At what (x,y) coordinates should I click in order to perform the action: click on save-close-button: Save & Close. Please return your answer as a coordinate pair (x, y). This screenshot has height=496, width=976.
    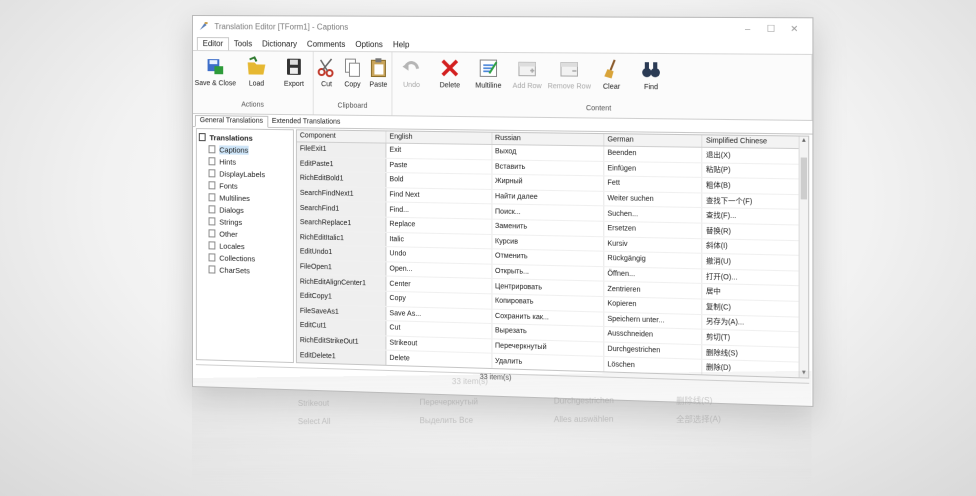
    Looking at the image, I should click on (215, 76).